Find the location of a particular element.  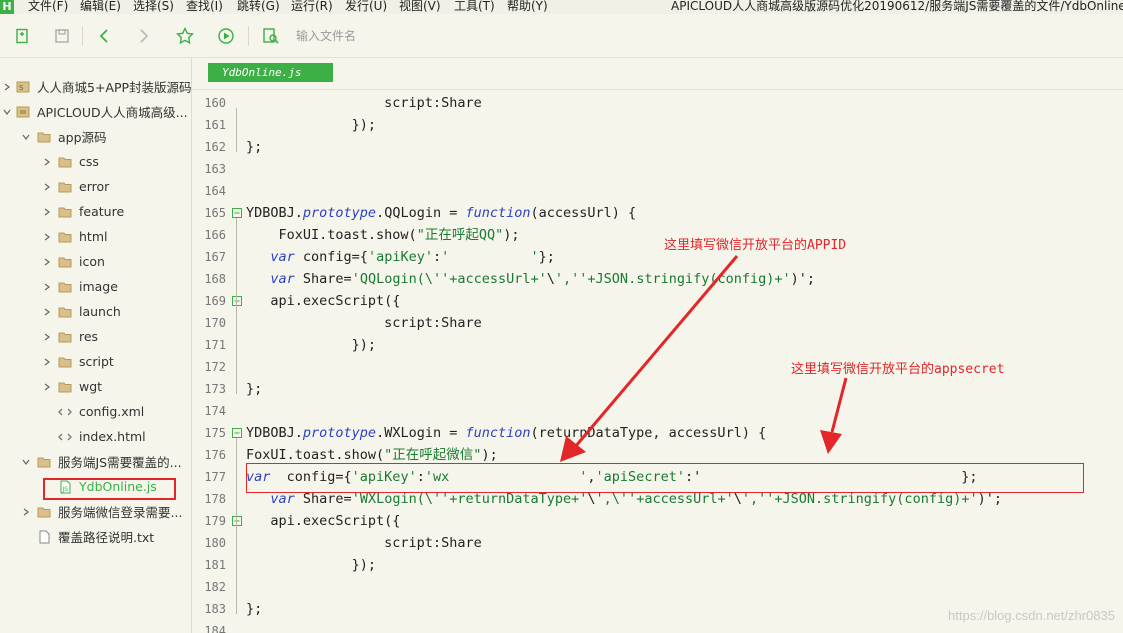

menu-run: 运行(R) is located at coordinates (312, 6).